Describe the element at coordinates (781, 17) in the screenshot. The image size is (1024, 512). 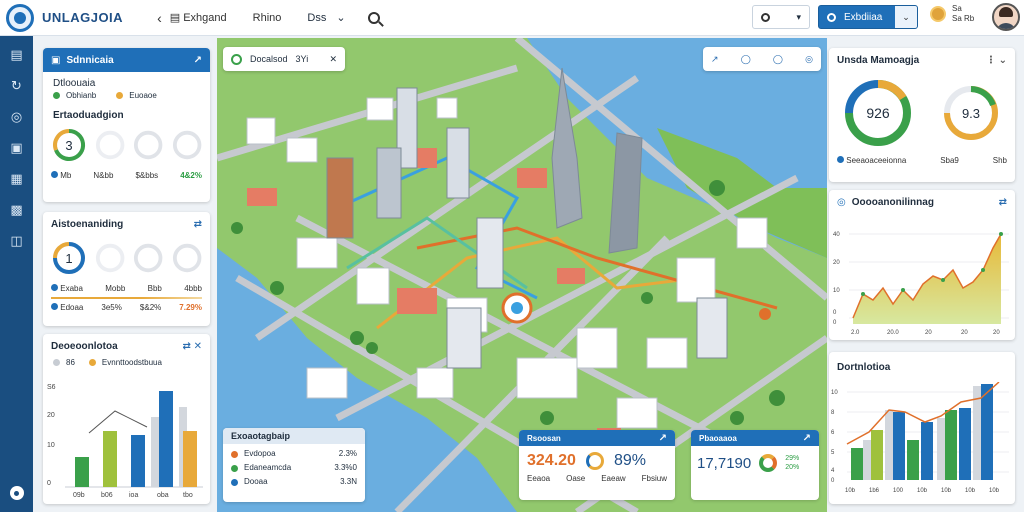
I see `filter-select: ▾` at that location.